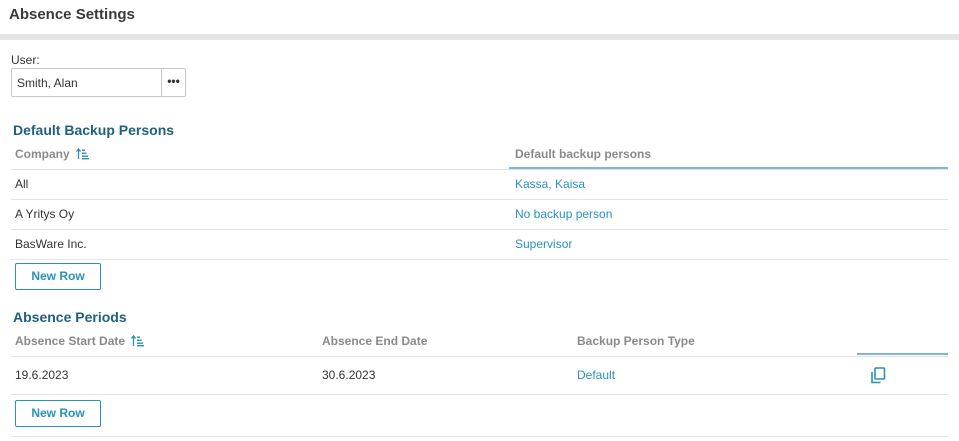  I want to click on page-title: Absence Settings, so click(72, 14).